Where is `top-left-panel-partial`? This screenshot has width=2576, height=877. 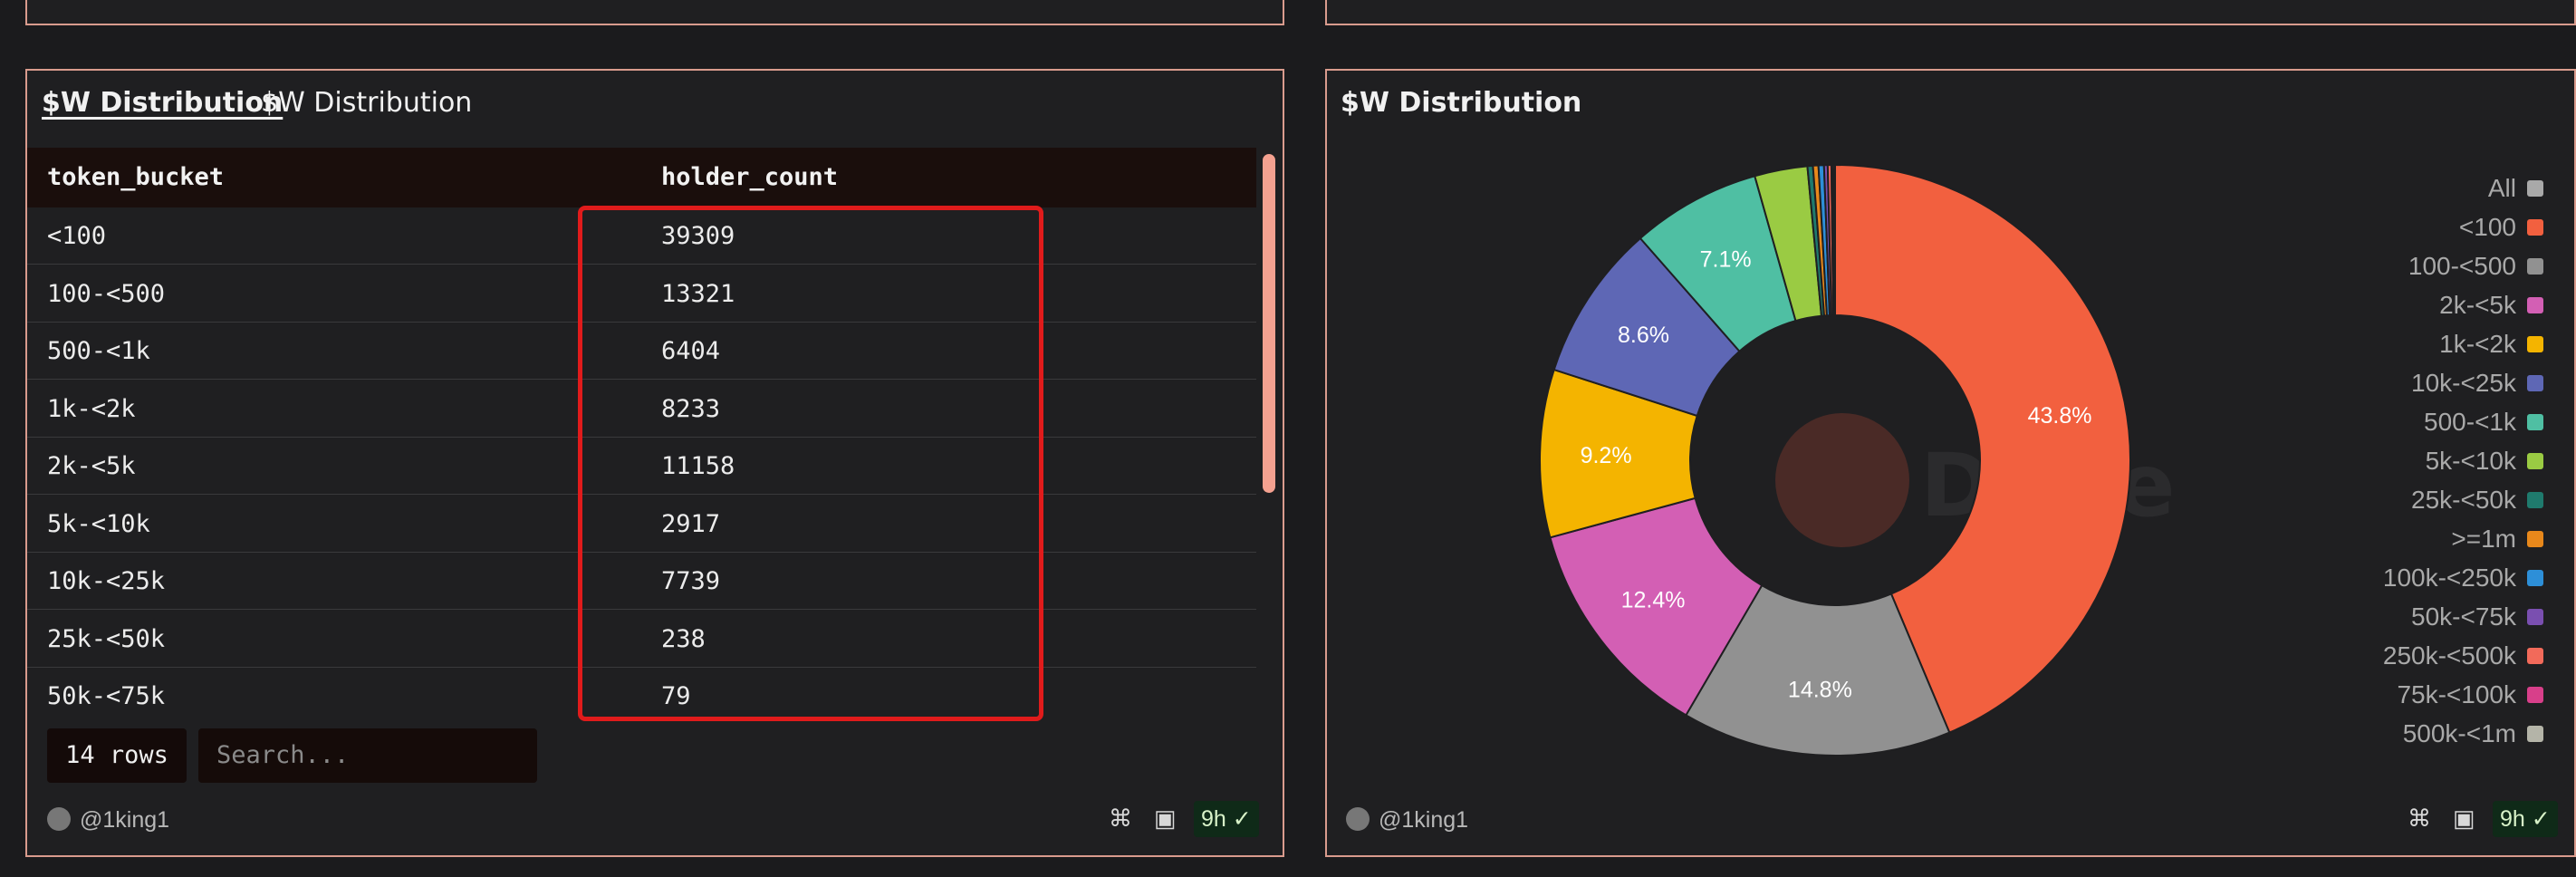 top-left-panel-partial is located at coordinates (654, 12).